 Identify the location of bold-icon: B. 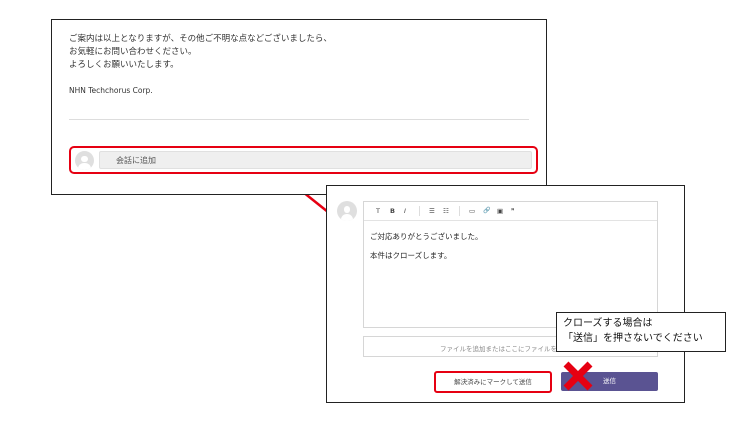
(392, 211).